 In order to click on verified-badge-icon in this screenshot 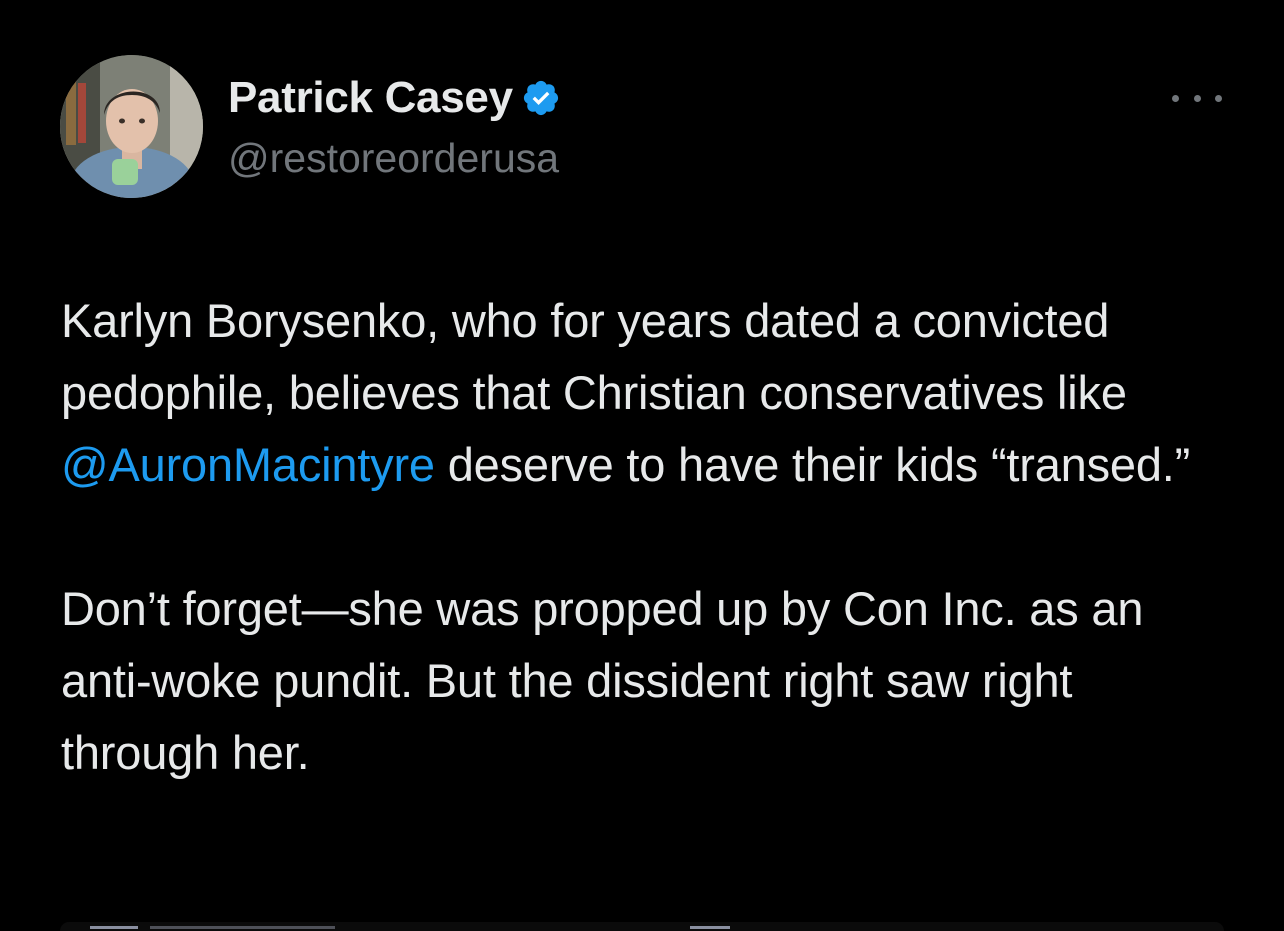, I will do `click(540, 98)`.